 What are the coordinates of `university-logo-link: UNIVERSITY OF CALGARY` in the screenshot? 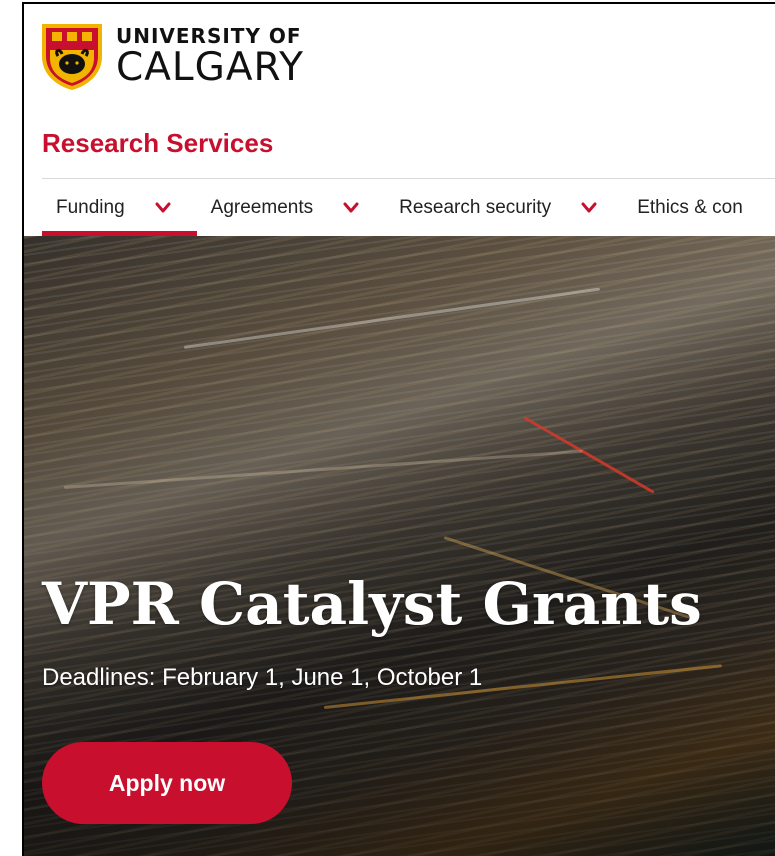 It's located at (172, 56).